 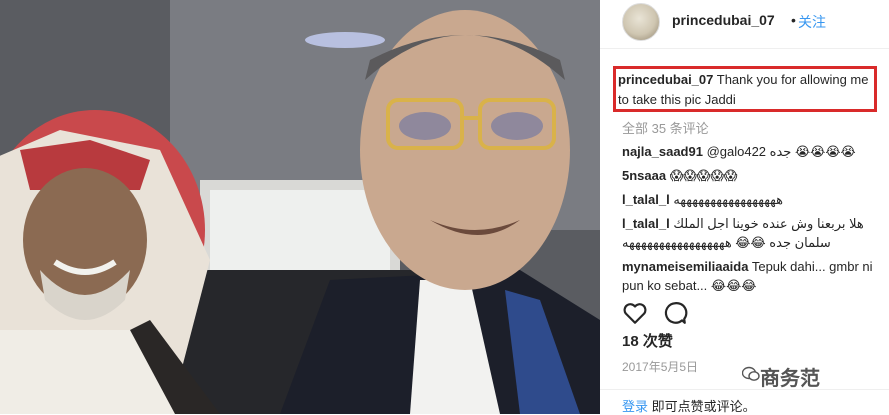 I want to click on comment-text: هههههههههههههههههه, so click(x=726, y=199).